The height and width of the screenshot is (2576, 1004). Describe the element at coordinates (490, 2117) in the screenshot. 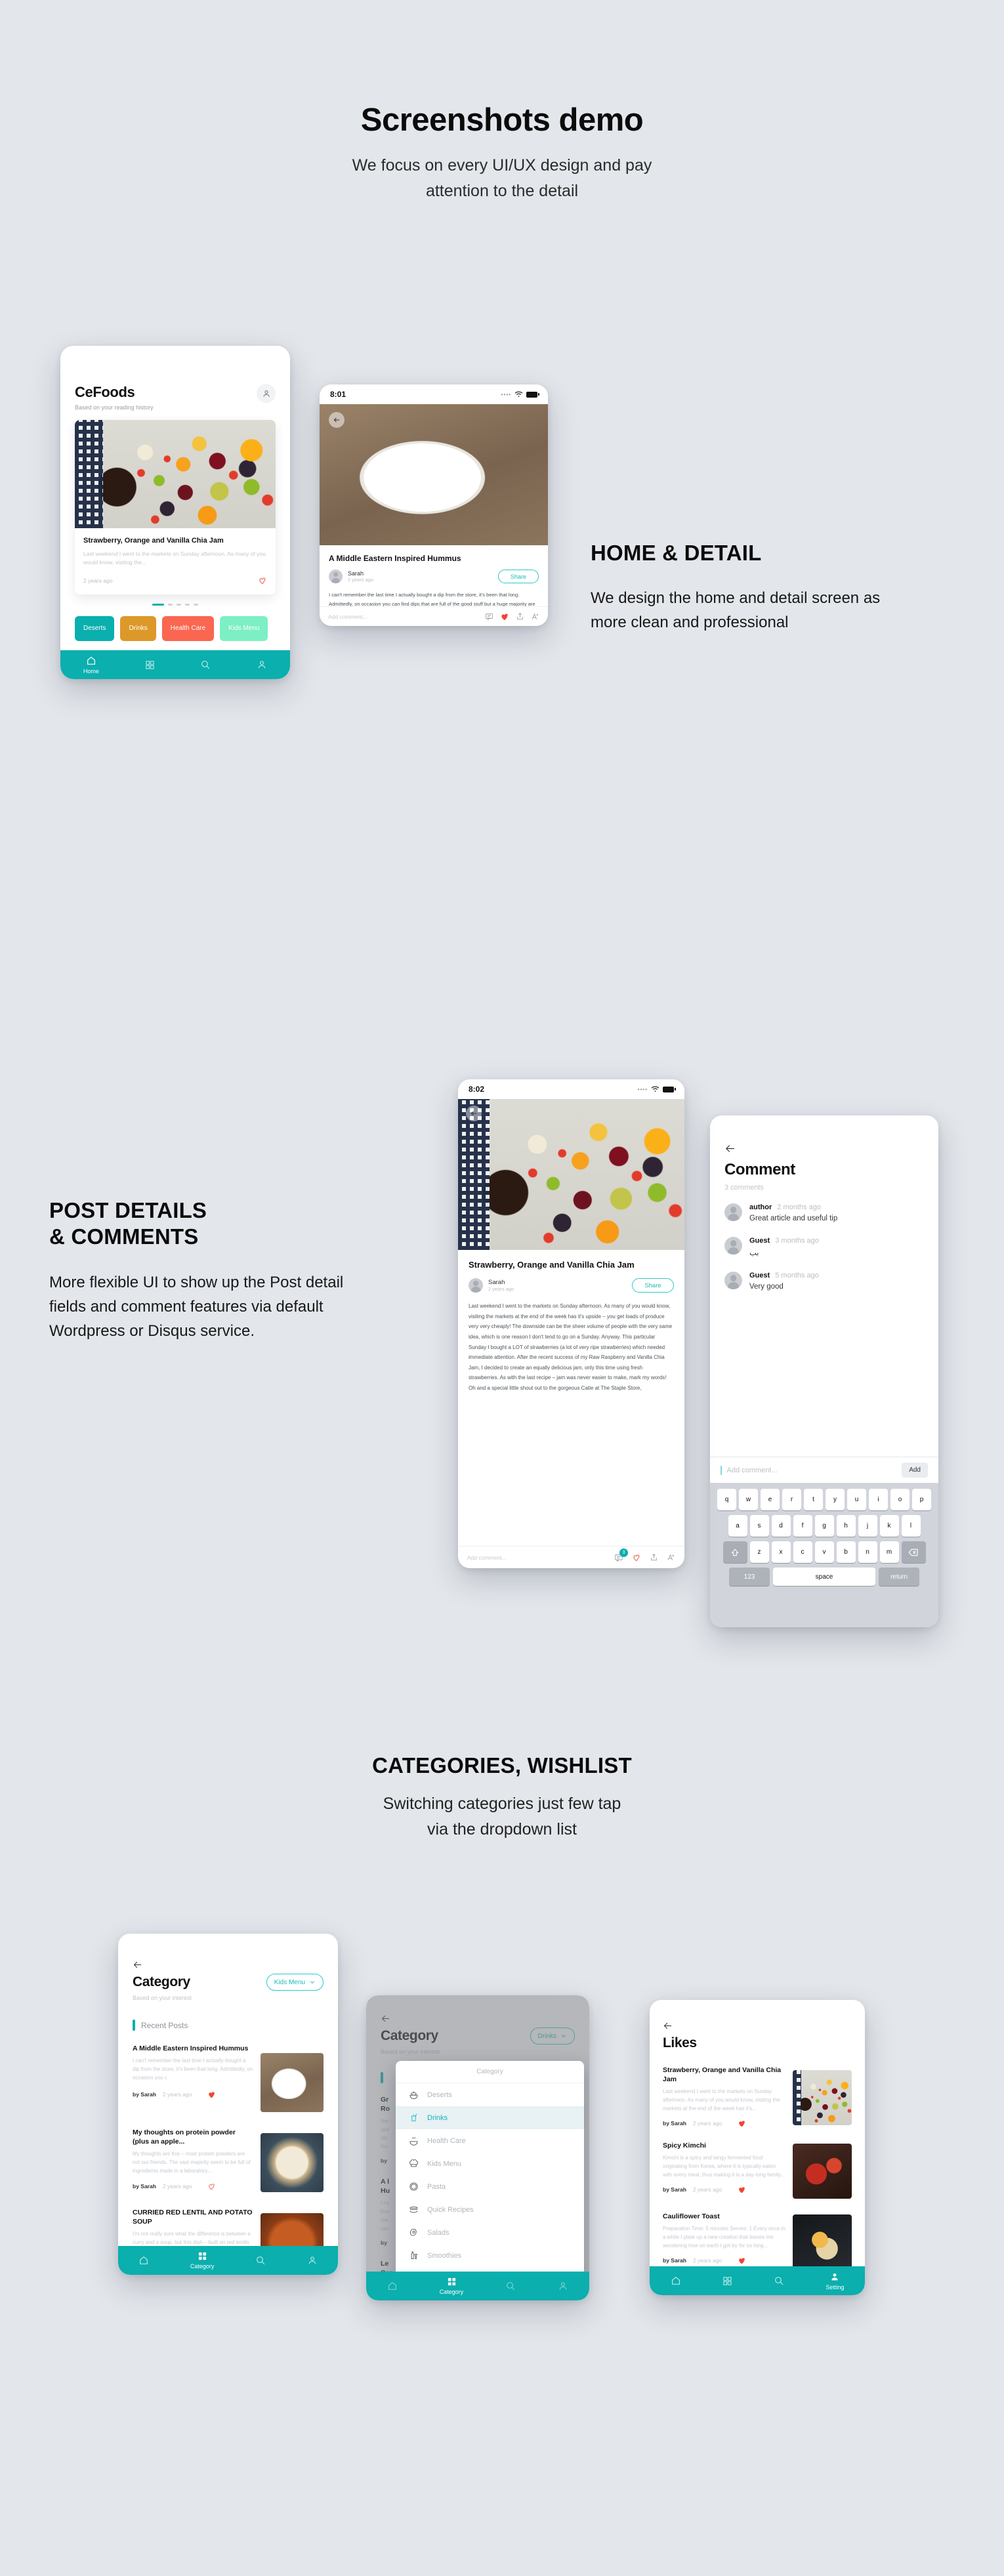

I see `dropdown-option-drinks: Drinks` at that location.